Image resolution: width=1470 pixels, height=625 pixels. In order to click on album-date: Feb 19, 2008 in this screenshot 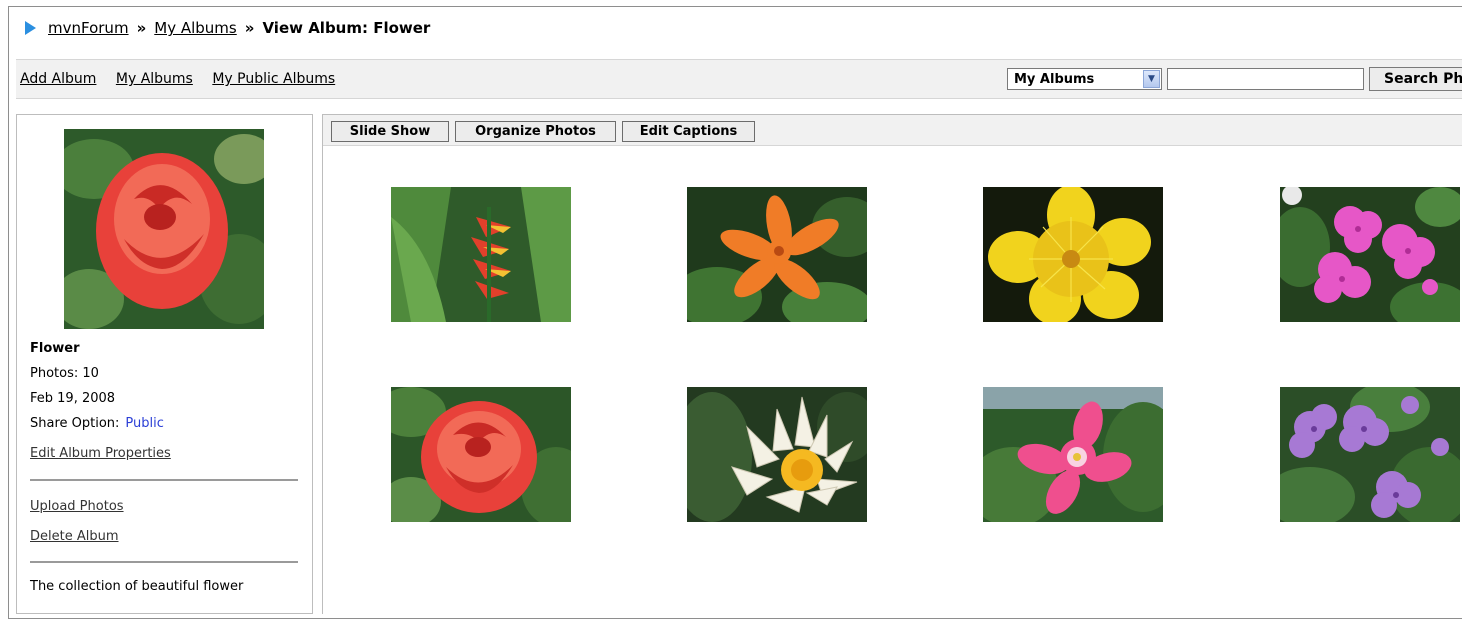, I will do `click(73, 398)`.